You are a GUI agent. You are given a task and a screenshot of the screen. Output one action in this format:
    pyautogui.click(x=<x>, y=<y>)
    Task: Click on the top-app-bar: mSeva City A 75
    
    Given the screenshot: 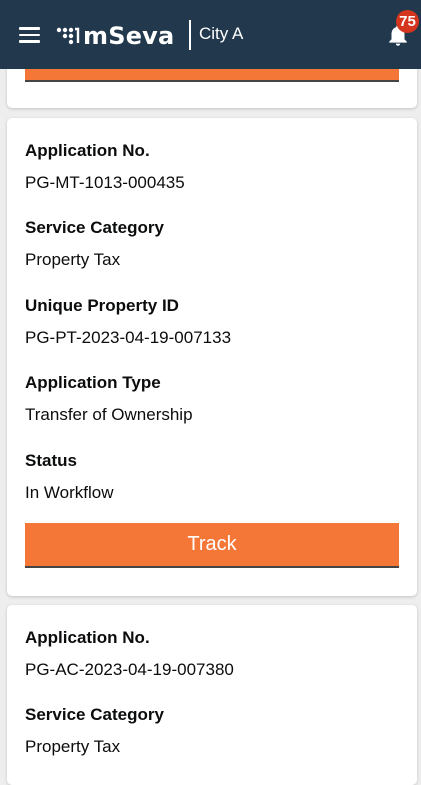 What is the action you would take?
    pyautogui.click(x=210, y=34)
    